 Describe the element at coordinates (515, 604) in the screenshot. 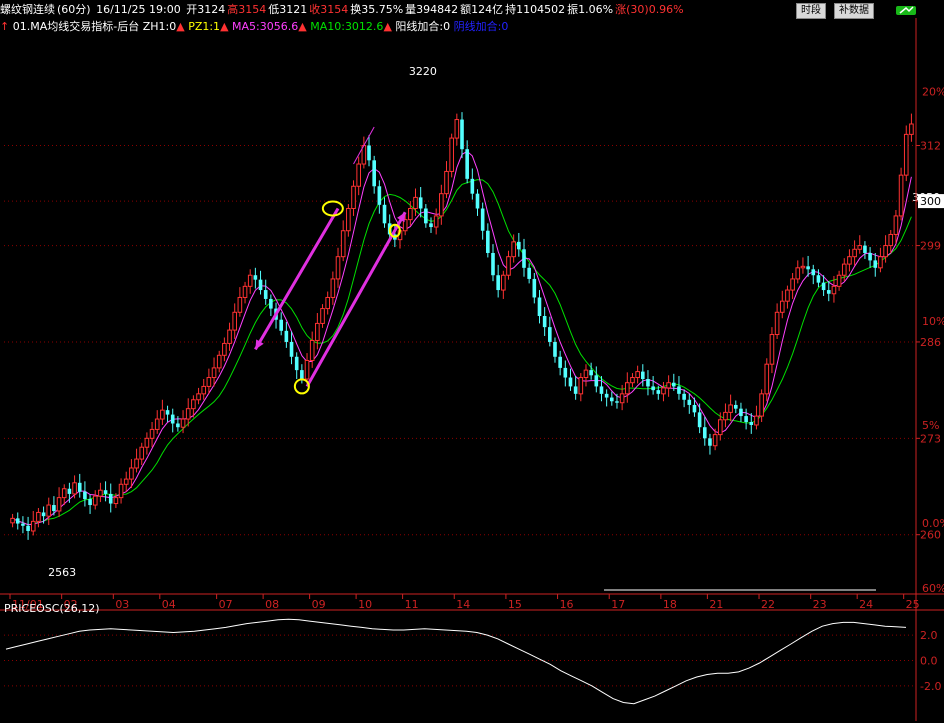

I see `x-tick-label: 15` at that location.